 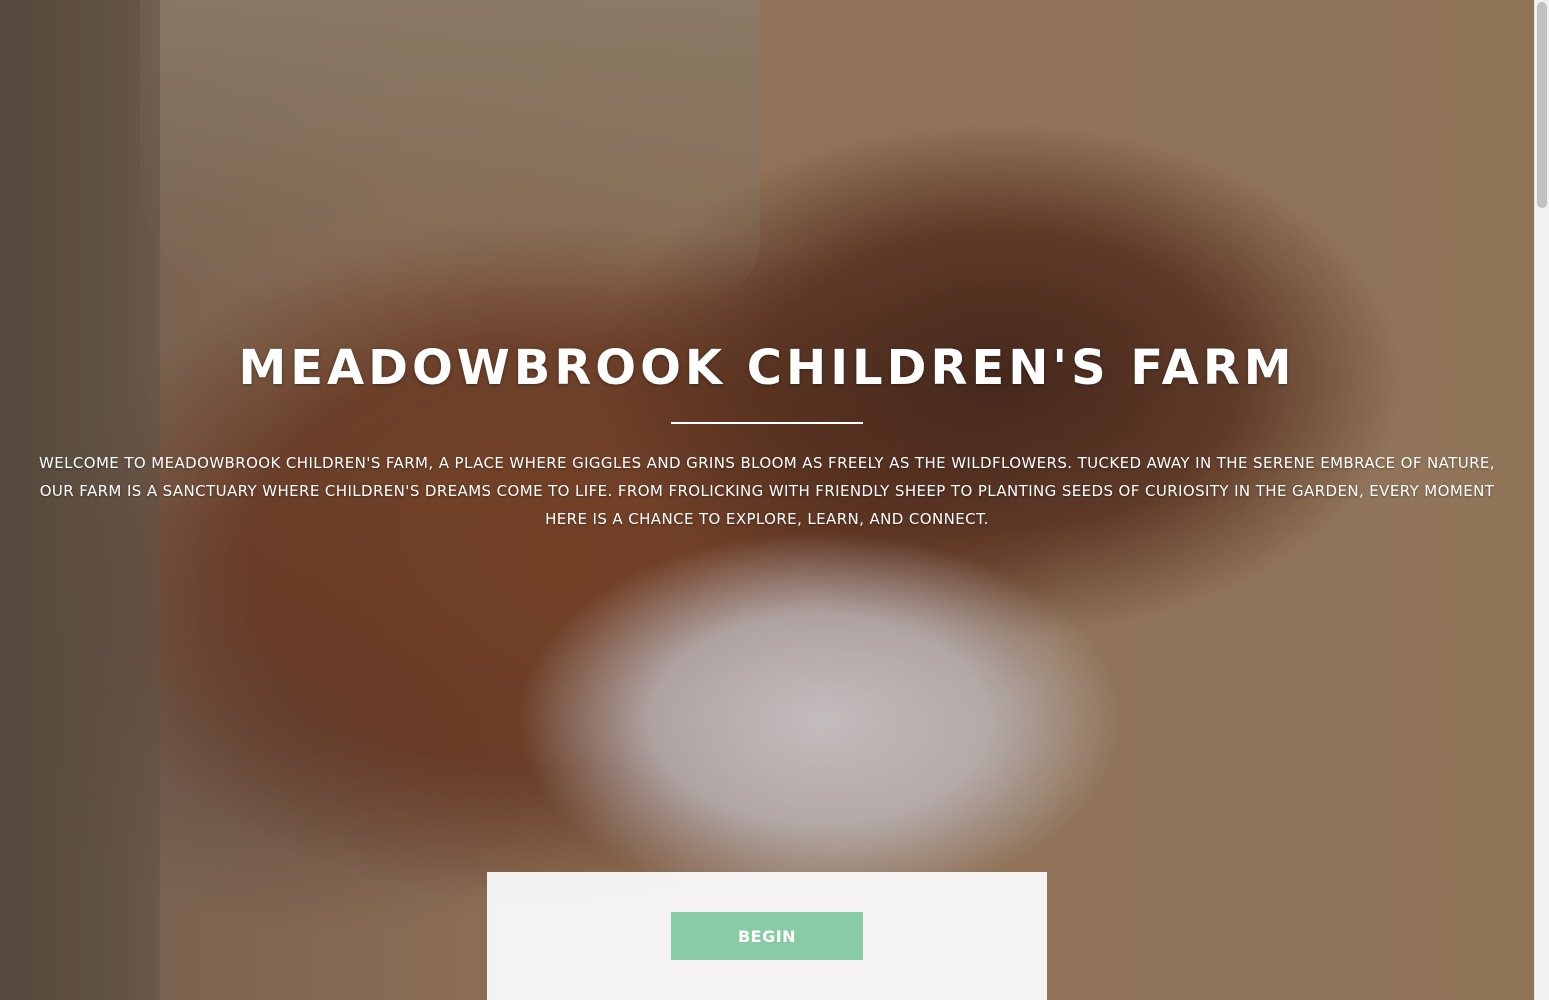 What do you see at coordinates (1542, 105) in the screenshot?
I see `scrollbar-thumb` at bounding box center [1542, 105].